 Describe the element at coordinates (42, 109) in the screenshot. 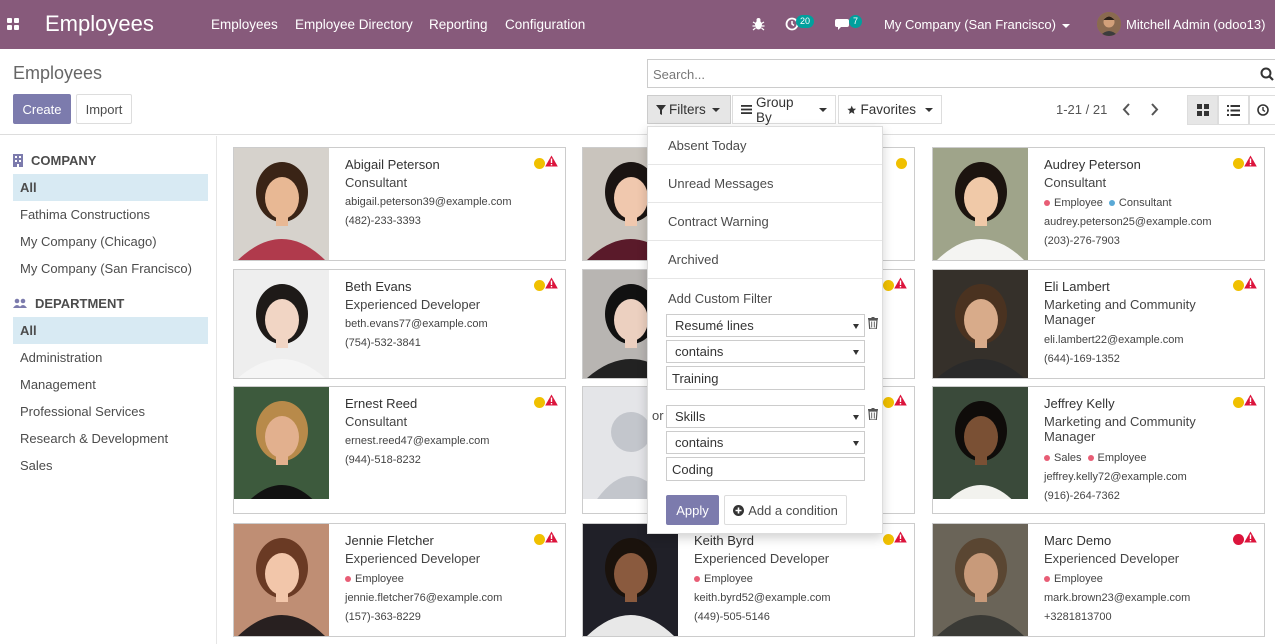

I see `create-button: Create` at that location.